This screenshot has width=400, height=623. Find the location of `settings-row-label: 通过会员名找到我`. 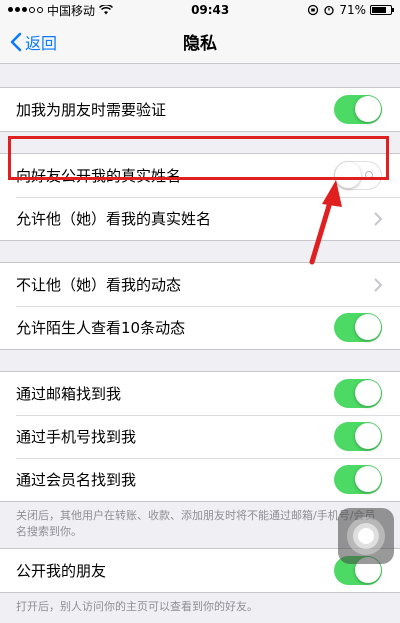

settings-row-label: 通过会员名找到我 is located at coordinates (76, 480).